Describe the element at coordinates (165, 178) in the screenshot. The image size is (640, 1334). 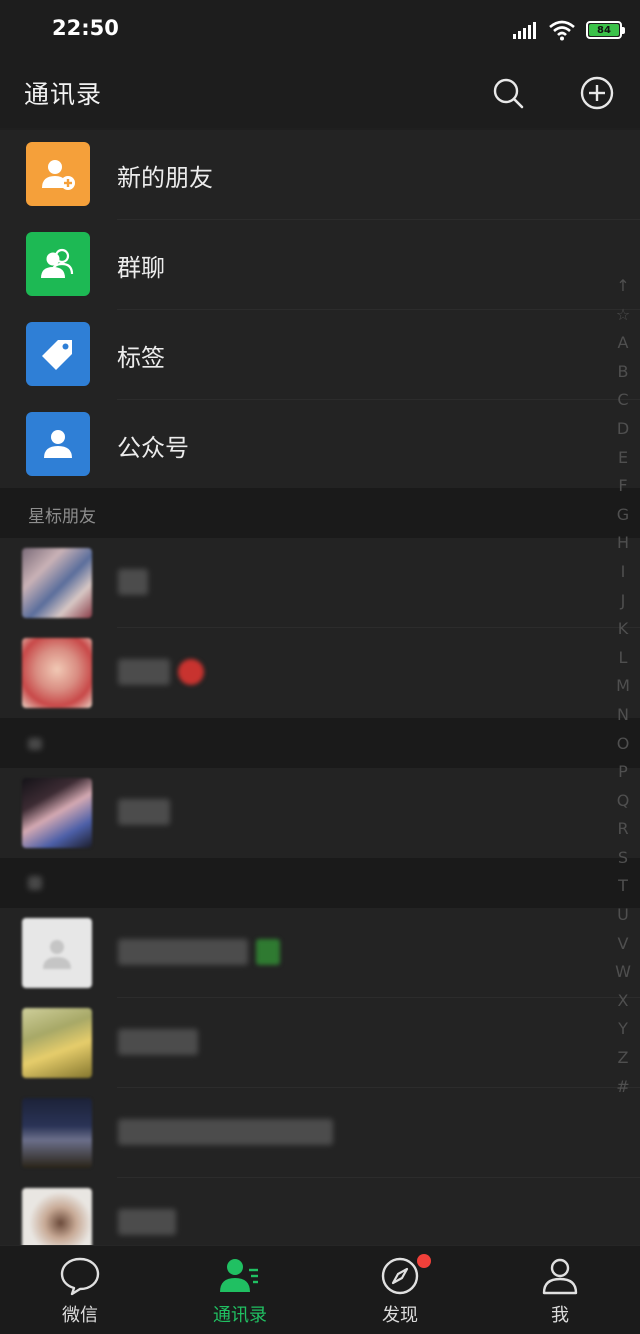
I see `new-friends-label: 新的朋友` at that location.